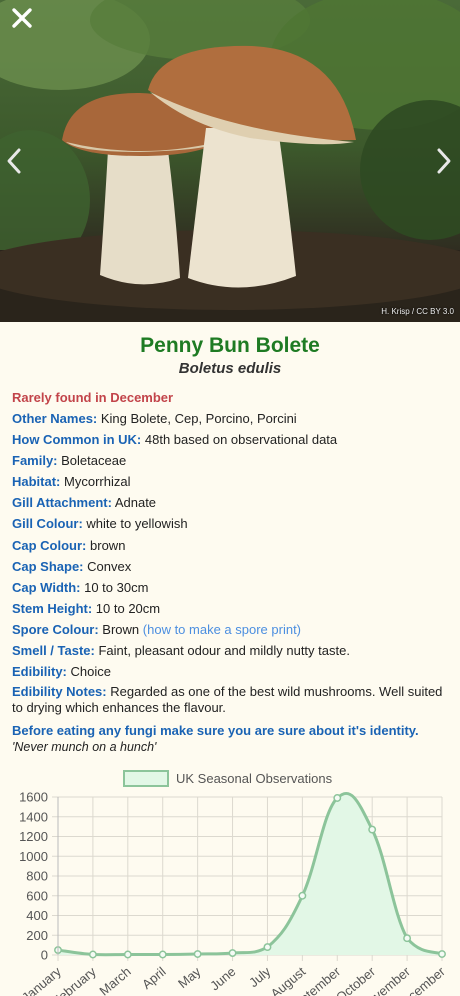 This screenshot has width=460, height=996. What do you see at coordinates (44, 955) in the screenshot?
I see `y-tick-label: 0` at bounding box center [44, 955].